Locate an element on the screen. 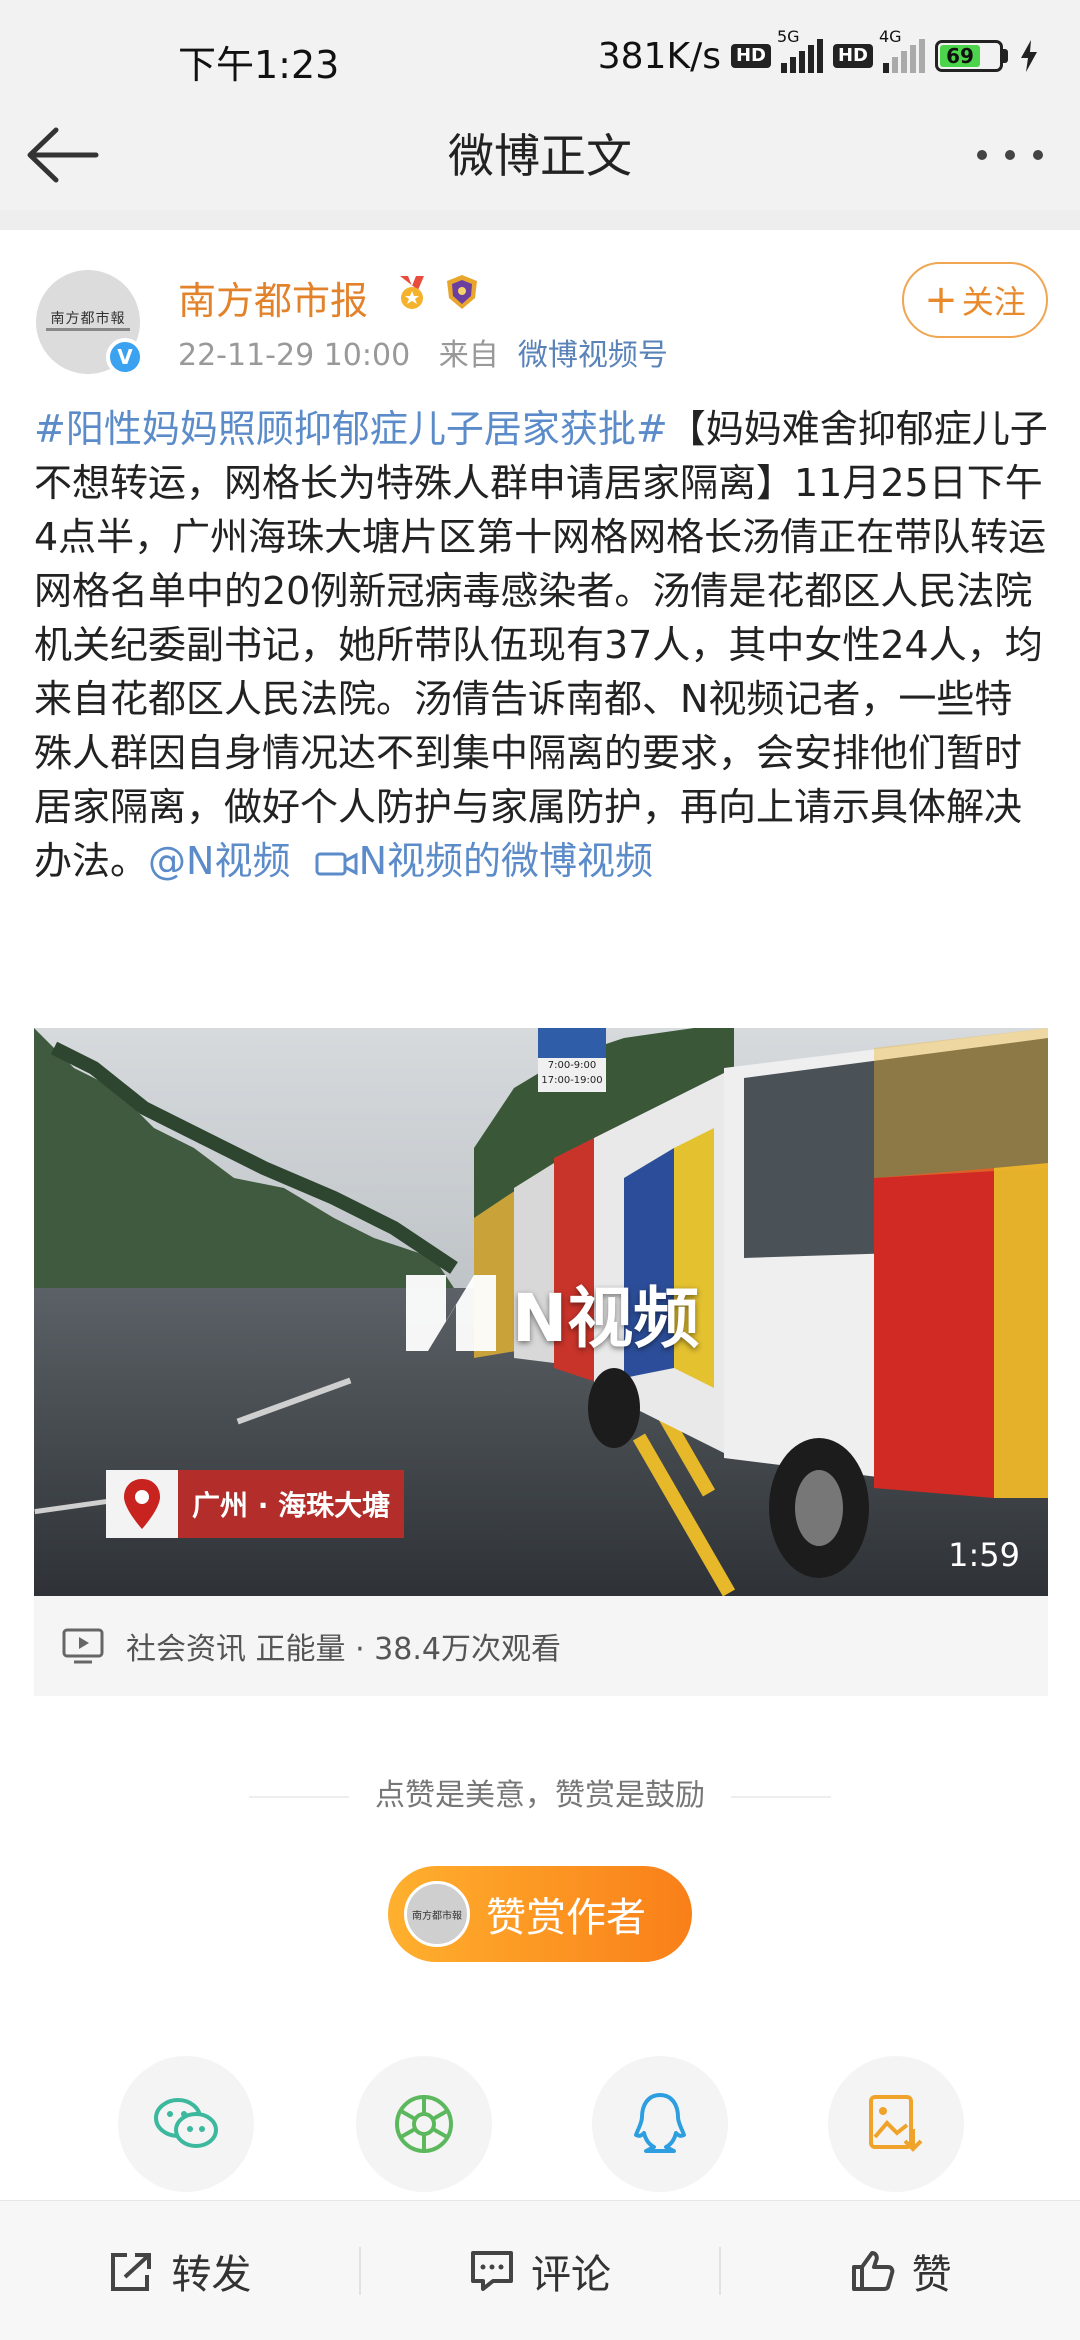 This screenshot has height=2340, width=1080. share-wechat-button is located at coordinates (186, 2124).